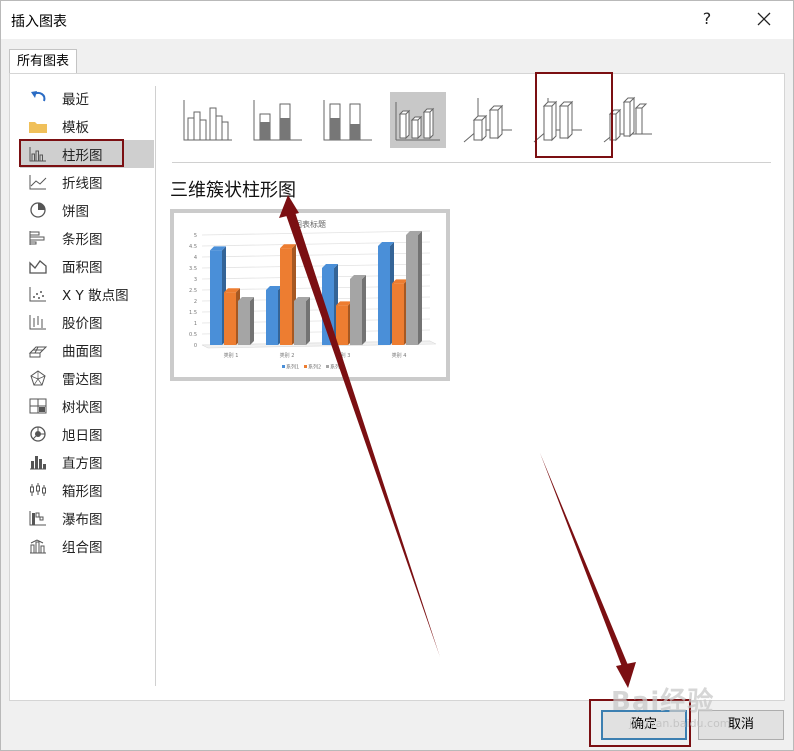  I want to click on undo-arrow-icon, so click(38, 98).